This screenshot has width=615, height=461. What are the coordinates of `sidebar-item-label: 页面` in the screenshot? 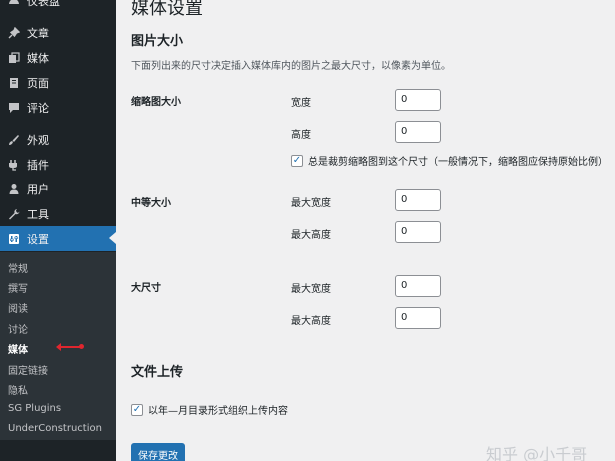 It's located at (38, 83).